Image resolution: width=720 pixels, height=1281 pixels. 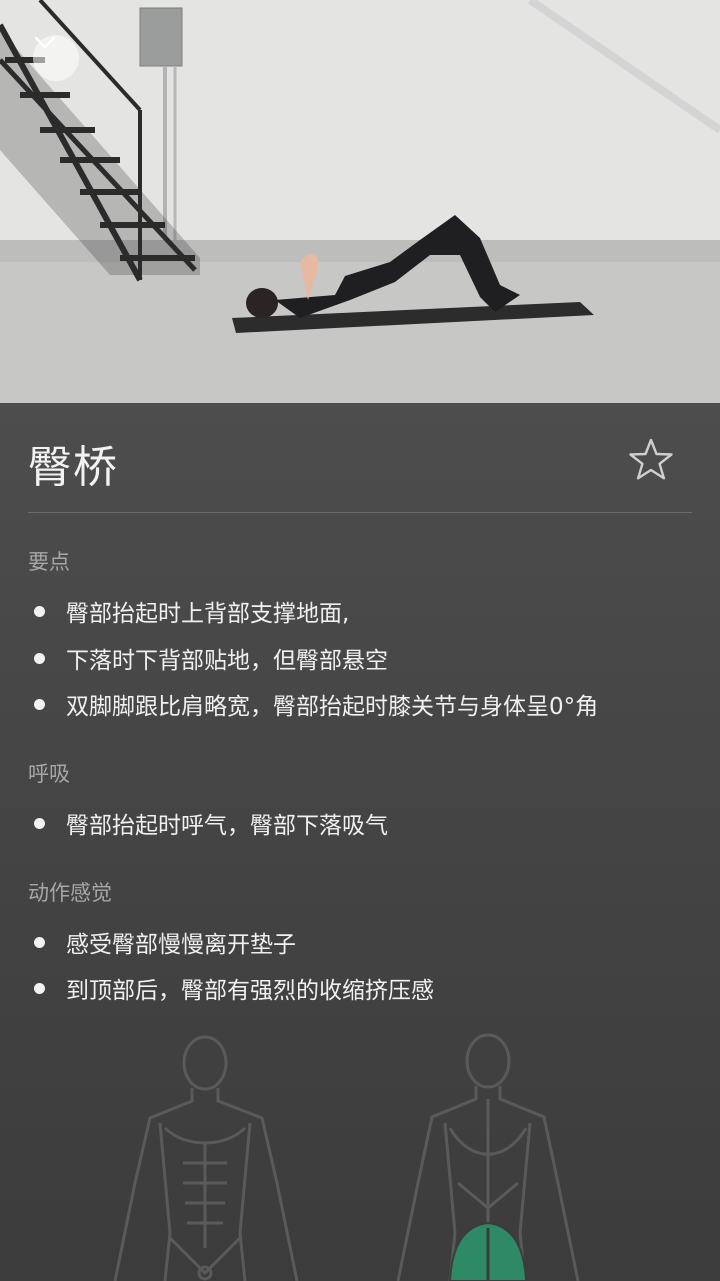 What do you see at coordinates (70, 893) in the screenshot?
I see `section-heading-feeling: 动作感觉` at bounding box center [70, 893].